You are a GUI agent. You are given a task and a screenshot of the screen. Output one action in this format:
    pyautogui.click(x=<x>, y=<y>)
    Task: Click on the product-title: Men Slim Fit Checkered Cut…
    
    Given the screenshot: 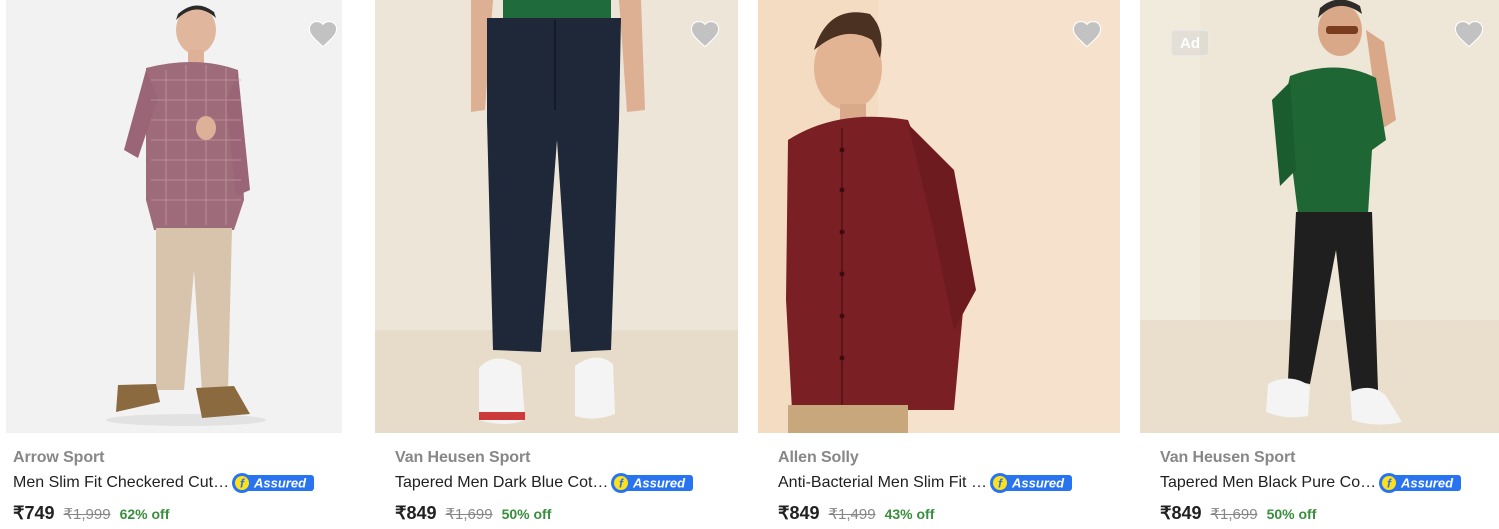 What is the action you would take?
    pyautogui.click(x=121, y=483)
    